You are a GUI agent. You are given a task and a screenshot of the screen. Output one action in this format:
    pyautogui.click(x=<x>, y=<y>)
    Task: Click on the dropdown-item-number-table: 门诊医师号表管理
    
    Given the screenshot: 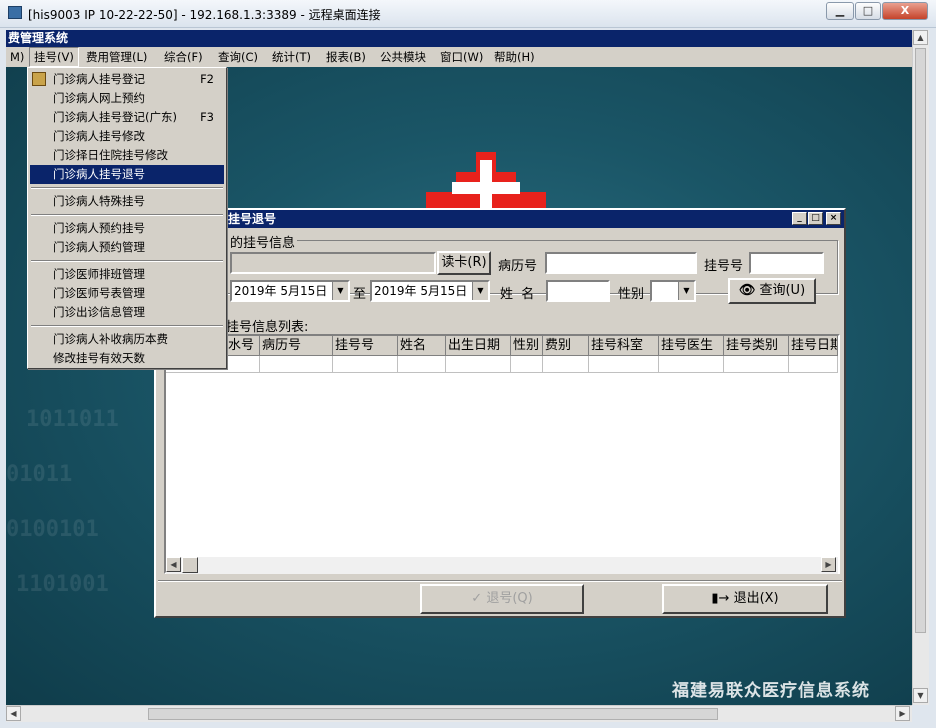 What is the action you would take?
    pyautogui.click(x=127, y=293)
    